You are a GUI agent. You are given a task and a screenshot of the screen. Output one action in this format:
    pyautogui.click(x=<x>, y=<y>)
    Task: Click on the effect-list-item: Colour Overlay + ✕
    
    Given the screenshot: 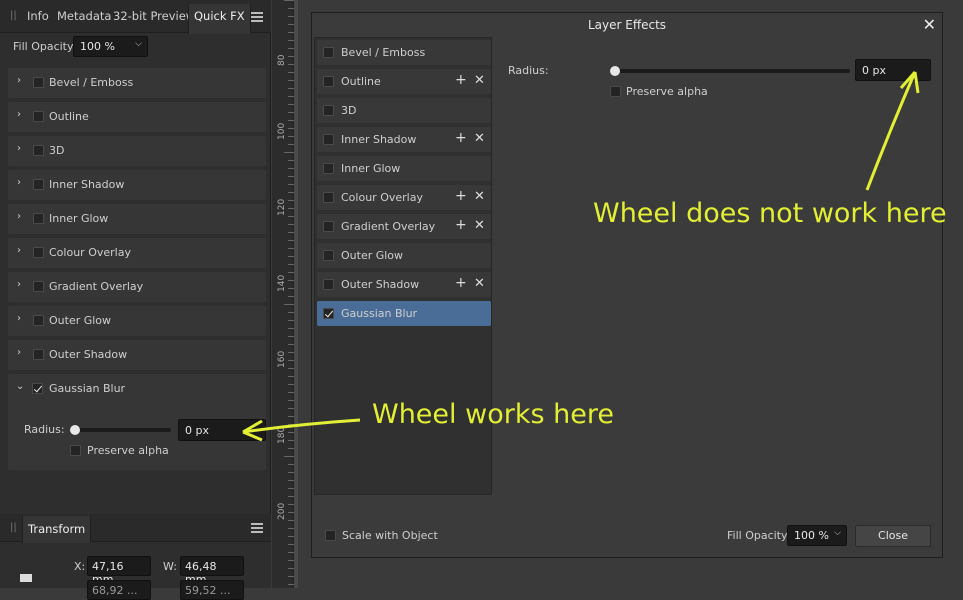 What is the action you would take?
    pyautogui.click(x=404, y=197)
    